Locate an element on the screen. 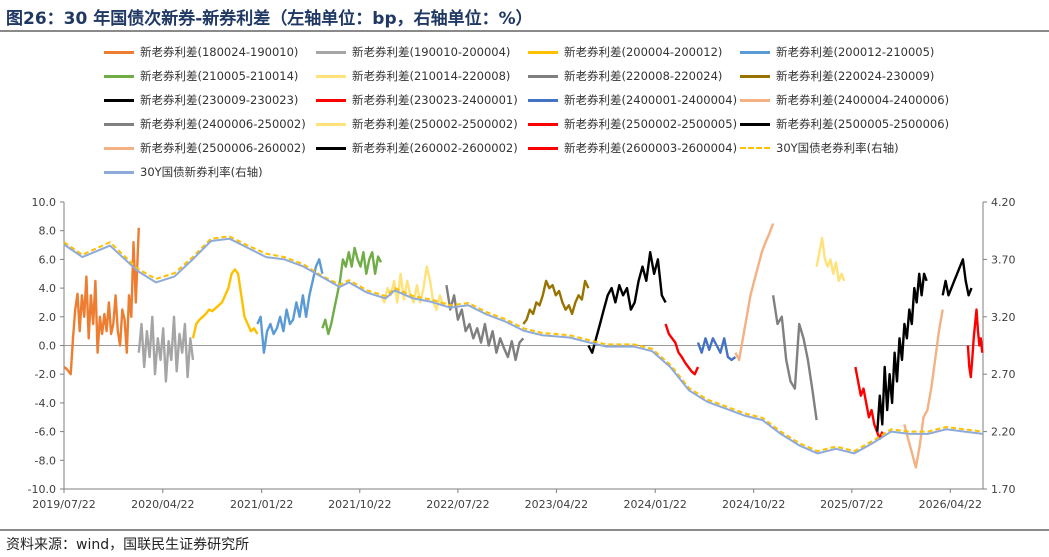 The height and width of the screenshot is (557, 1049). right-tick-label: 3.20 is located at coordinates (1003, 317).